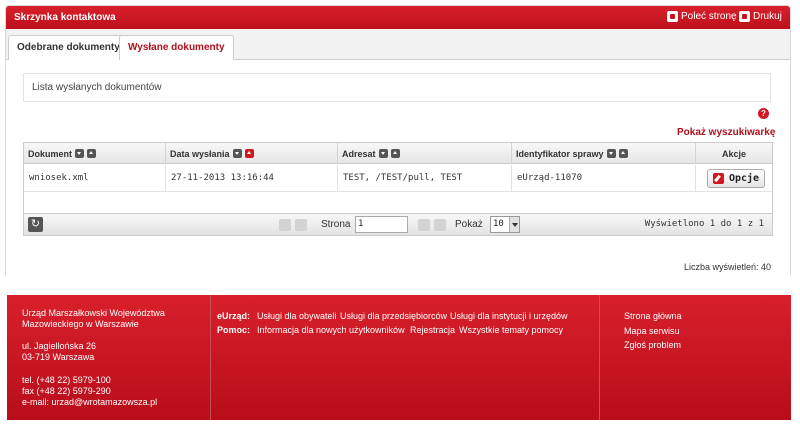 The width and height of the screenshot is (800, 425). I want to click on print-label: Drukuj, so click(767, 16).